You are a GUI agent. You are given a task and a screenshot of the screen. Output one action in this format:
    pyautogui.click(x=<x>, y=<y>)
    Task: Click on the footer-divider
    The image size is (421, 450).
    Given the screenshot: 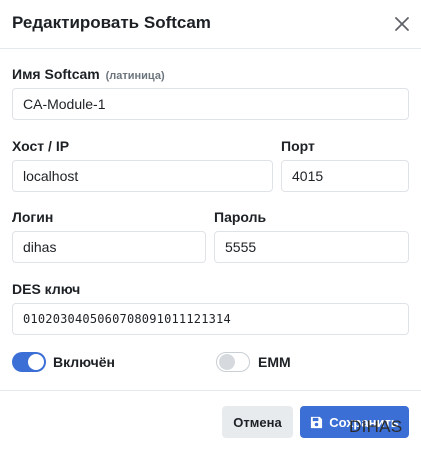 What is the action you would take?
    pyautogui.click(x=210, y=390)
    